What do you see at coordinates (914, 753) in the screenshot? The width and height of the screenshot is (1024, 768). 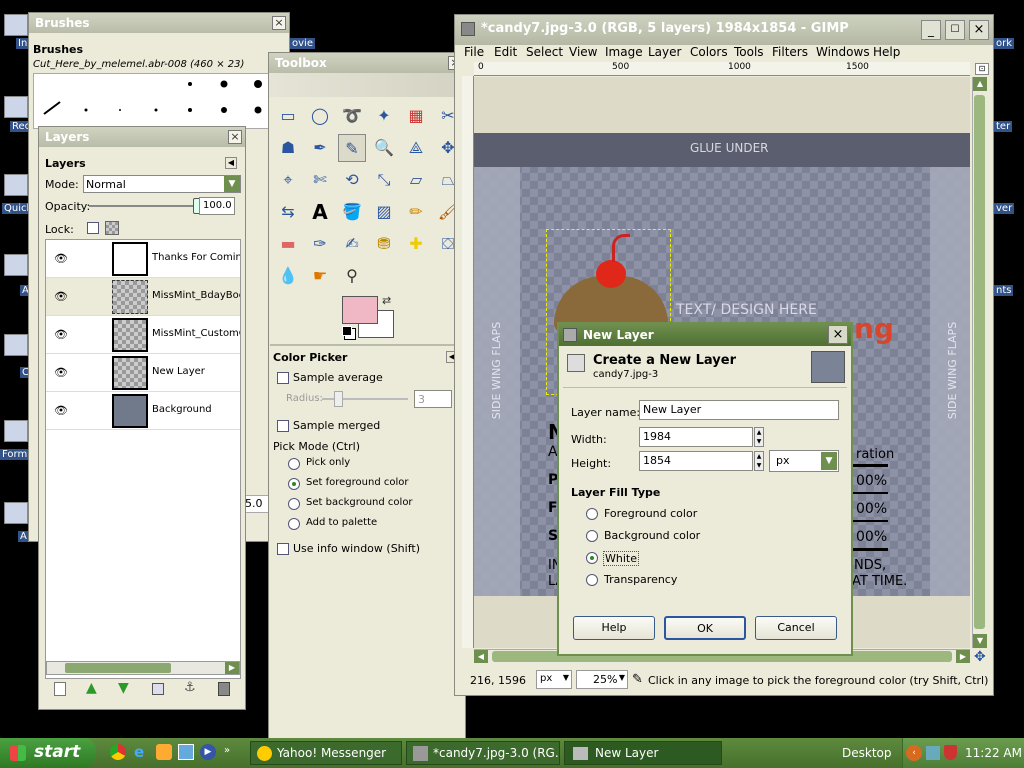 I see `tray-expand-icon: ‹` at bounding box center [914, 753].